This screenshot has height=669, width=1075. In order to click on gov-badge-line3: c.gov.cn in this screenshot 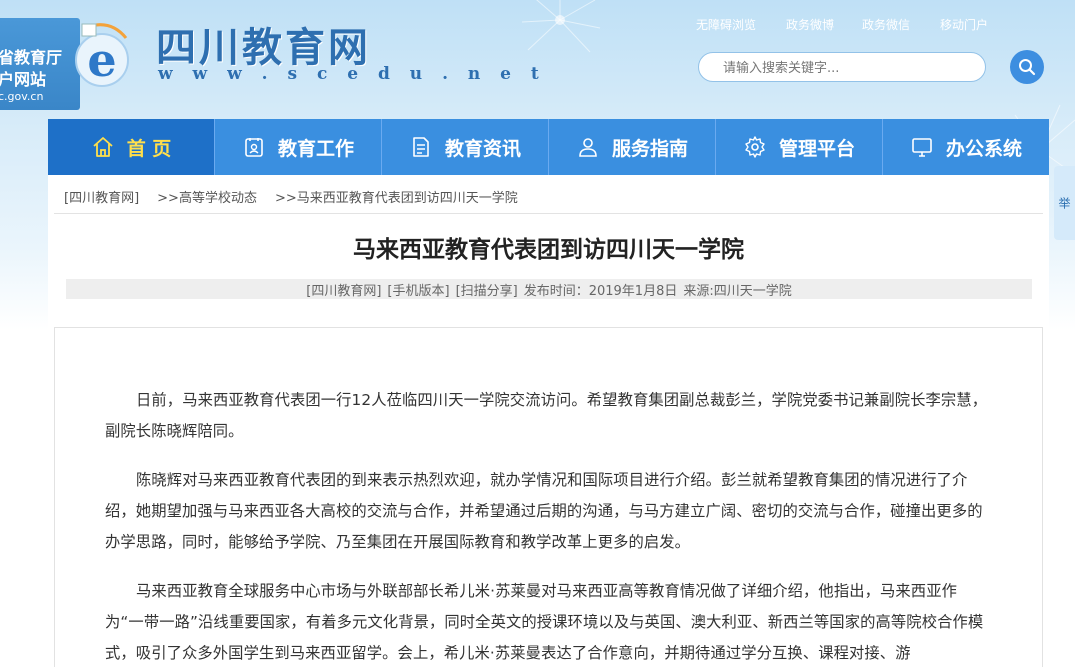, I will do `click(22, 96)`.